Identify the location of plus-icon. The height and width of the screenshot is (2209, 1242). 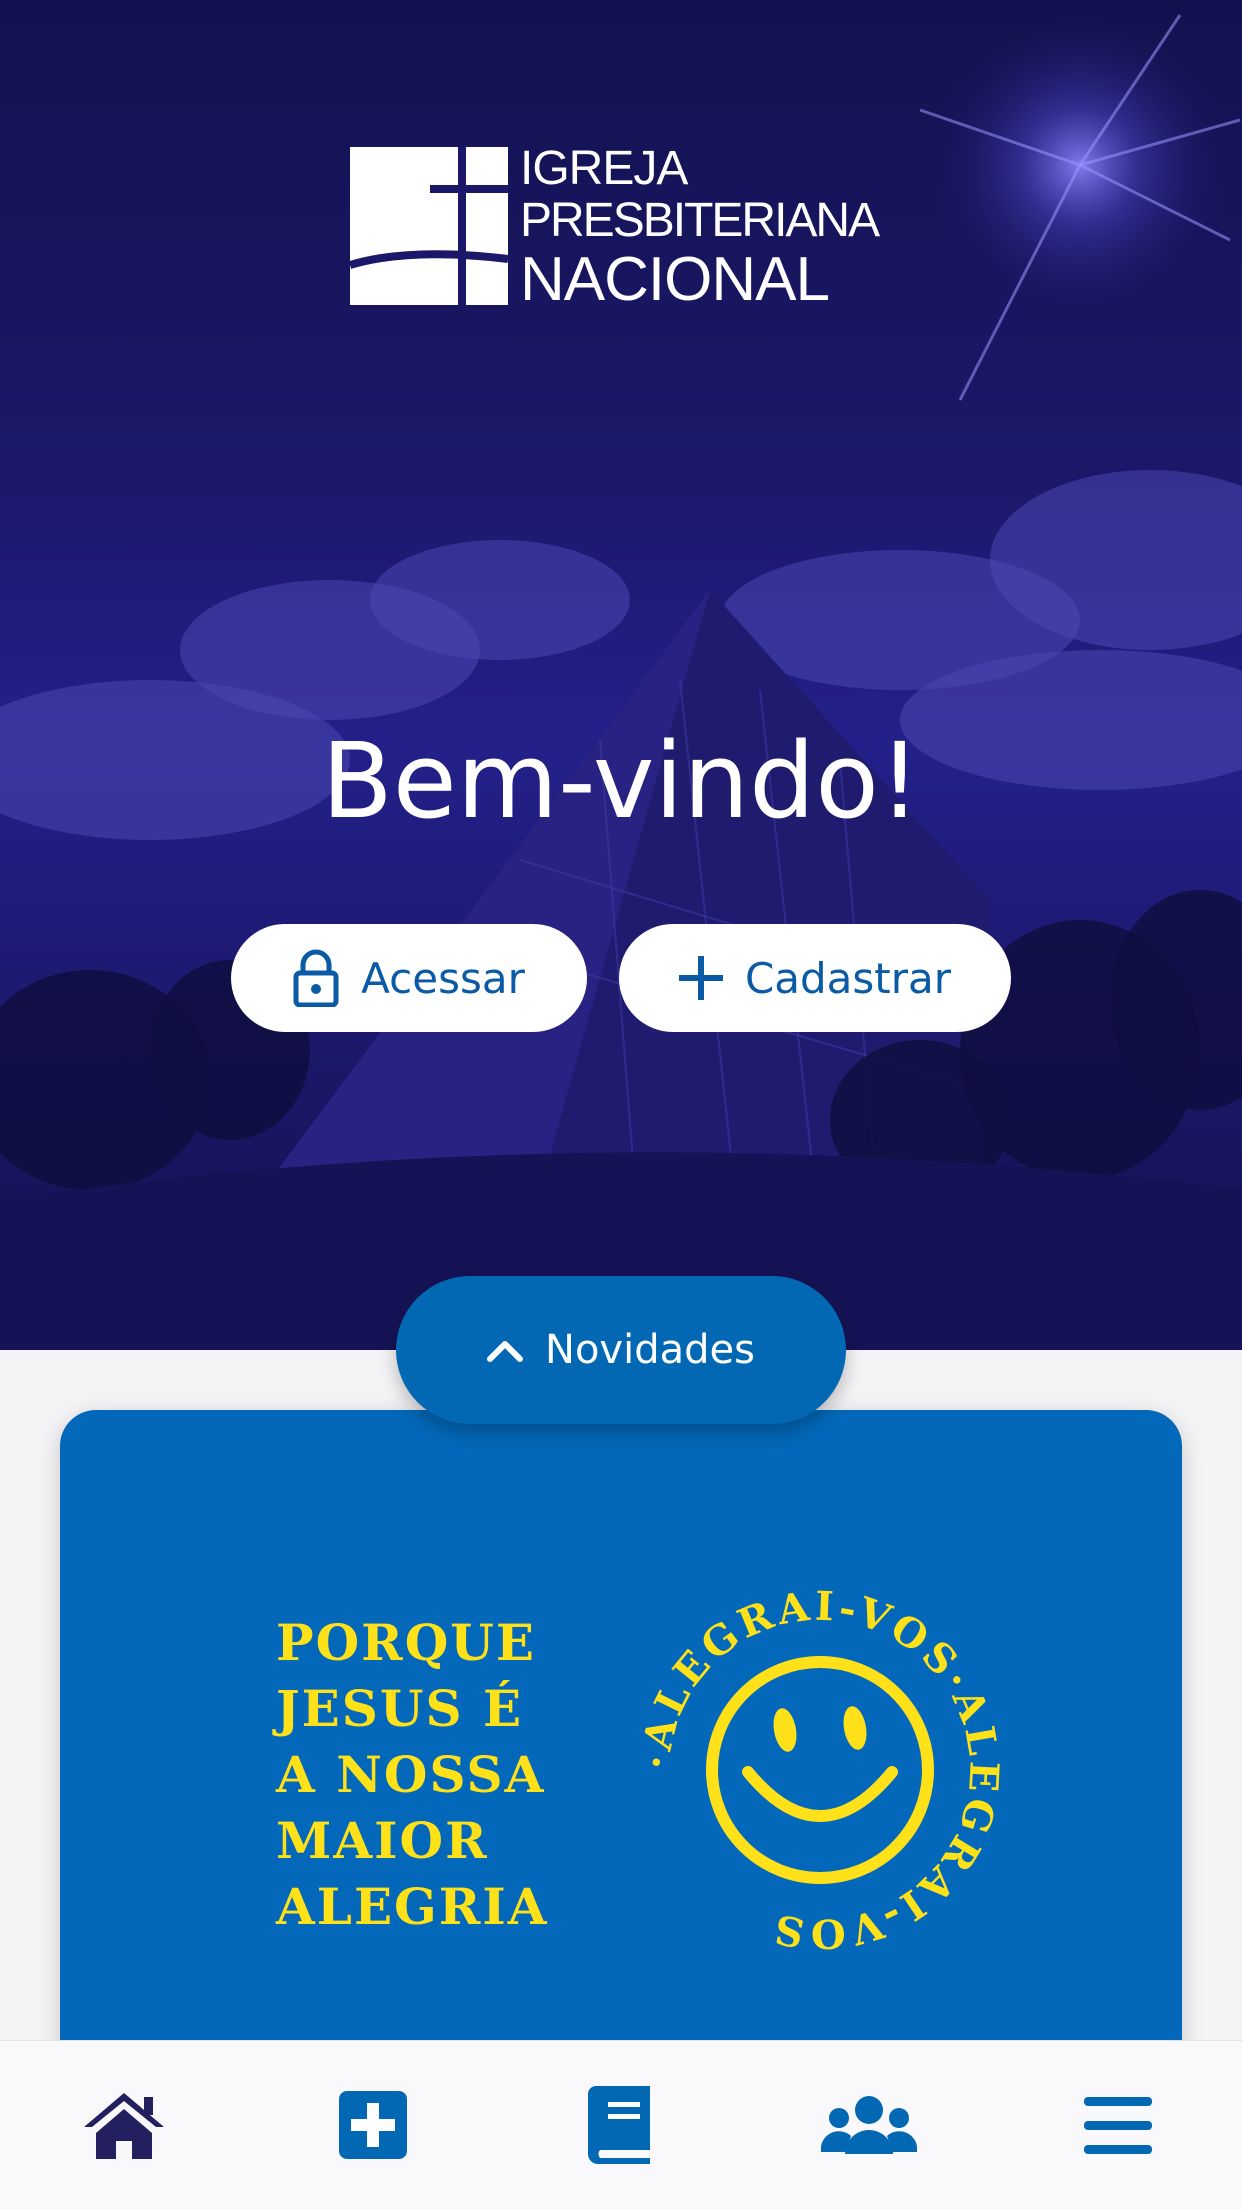
(700, 978).